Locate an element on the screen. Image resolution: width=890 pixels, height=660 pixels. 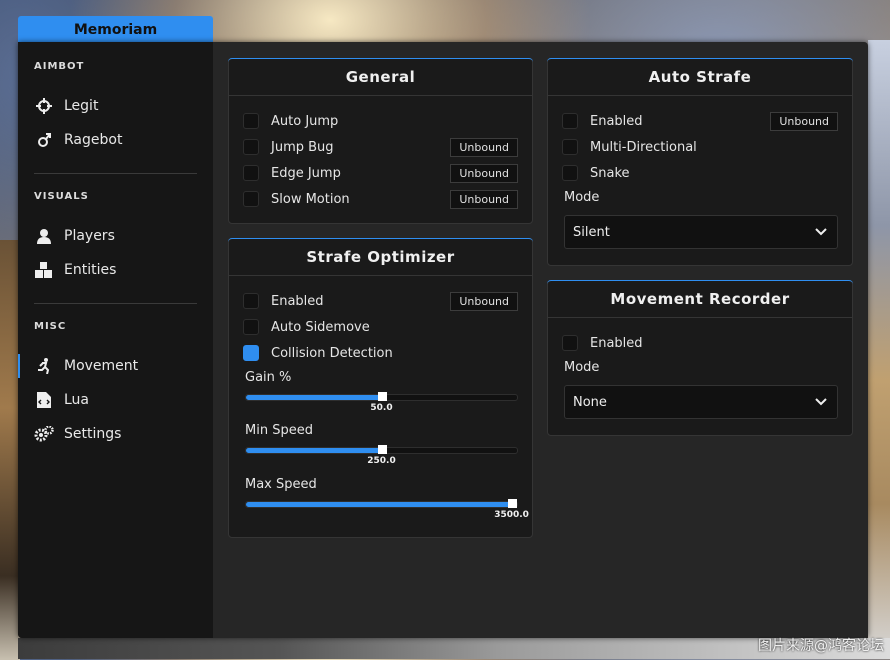
collision-detection-row: Collision Detection is located at coordinates (380, 353).